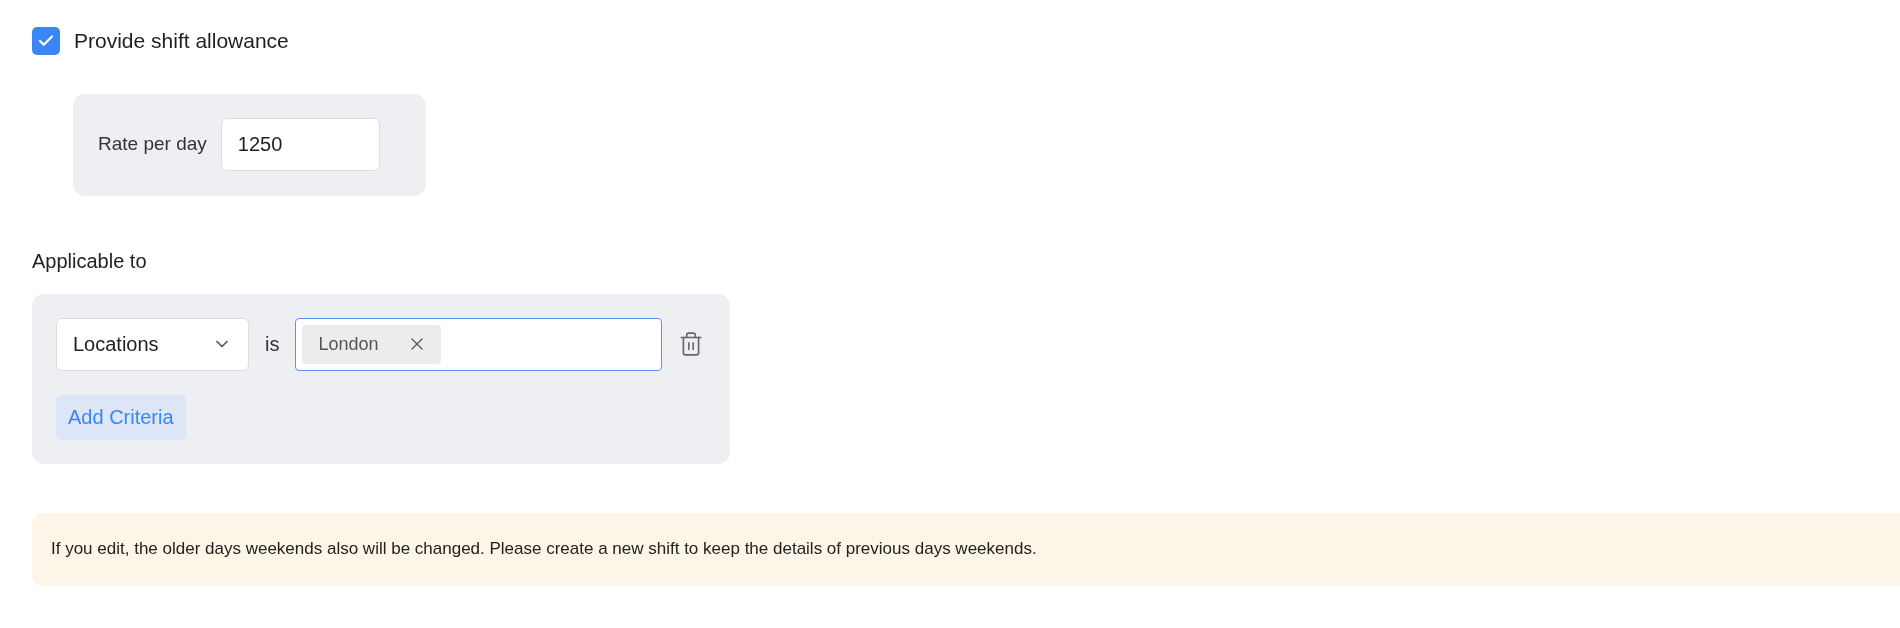  I want to click on section-heading: Applicable to, so click(90, 261).